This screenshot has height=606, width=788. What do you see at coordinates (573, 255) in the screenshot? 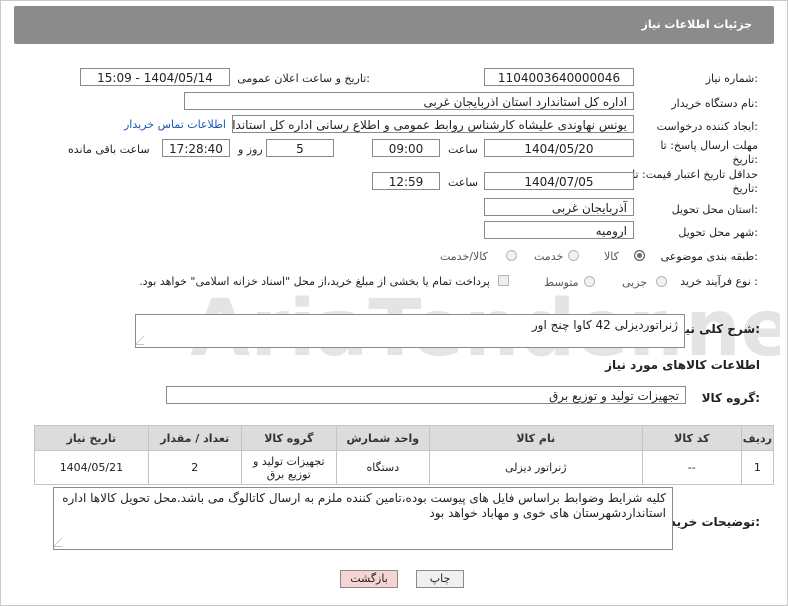
I see `category-service-radio` at bounding box center [573, 255].